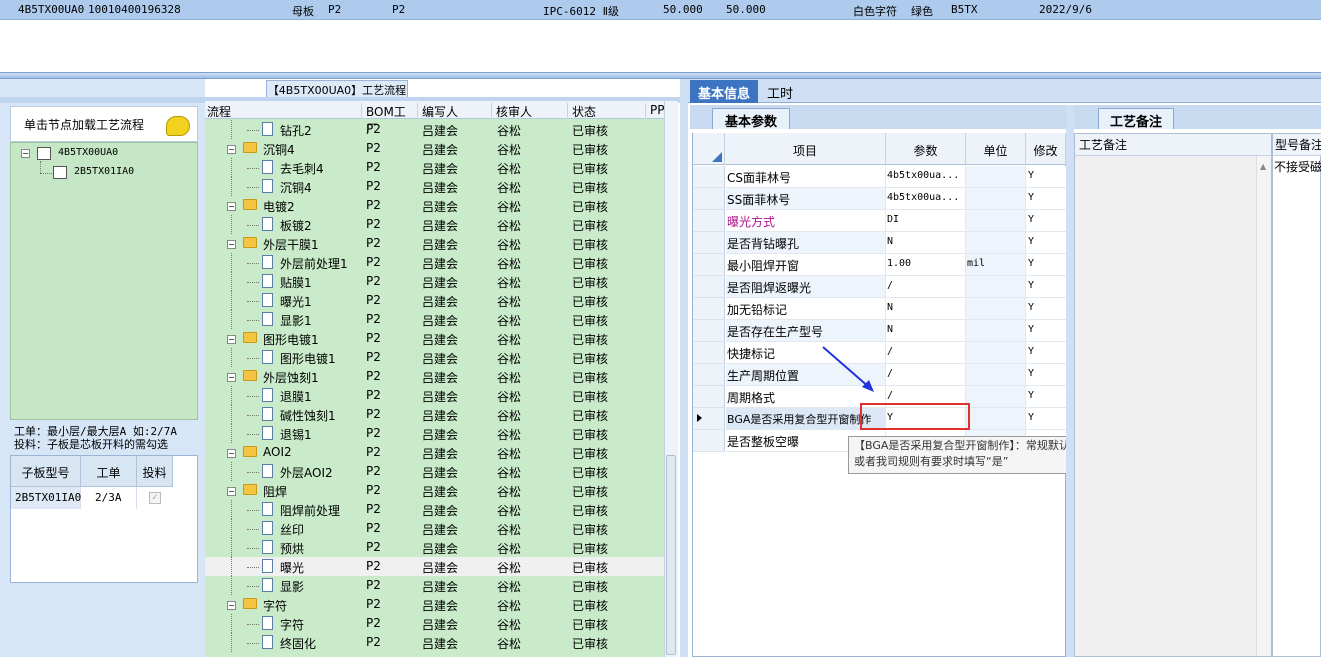 This screenshot has height=657, width=1321. Describe the element at coordinates (435, 300) in the screenshot. I see `flow-row: 曝光1 P2 吕建会 谷松 已审核` at that location.